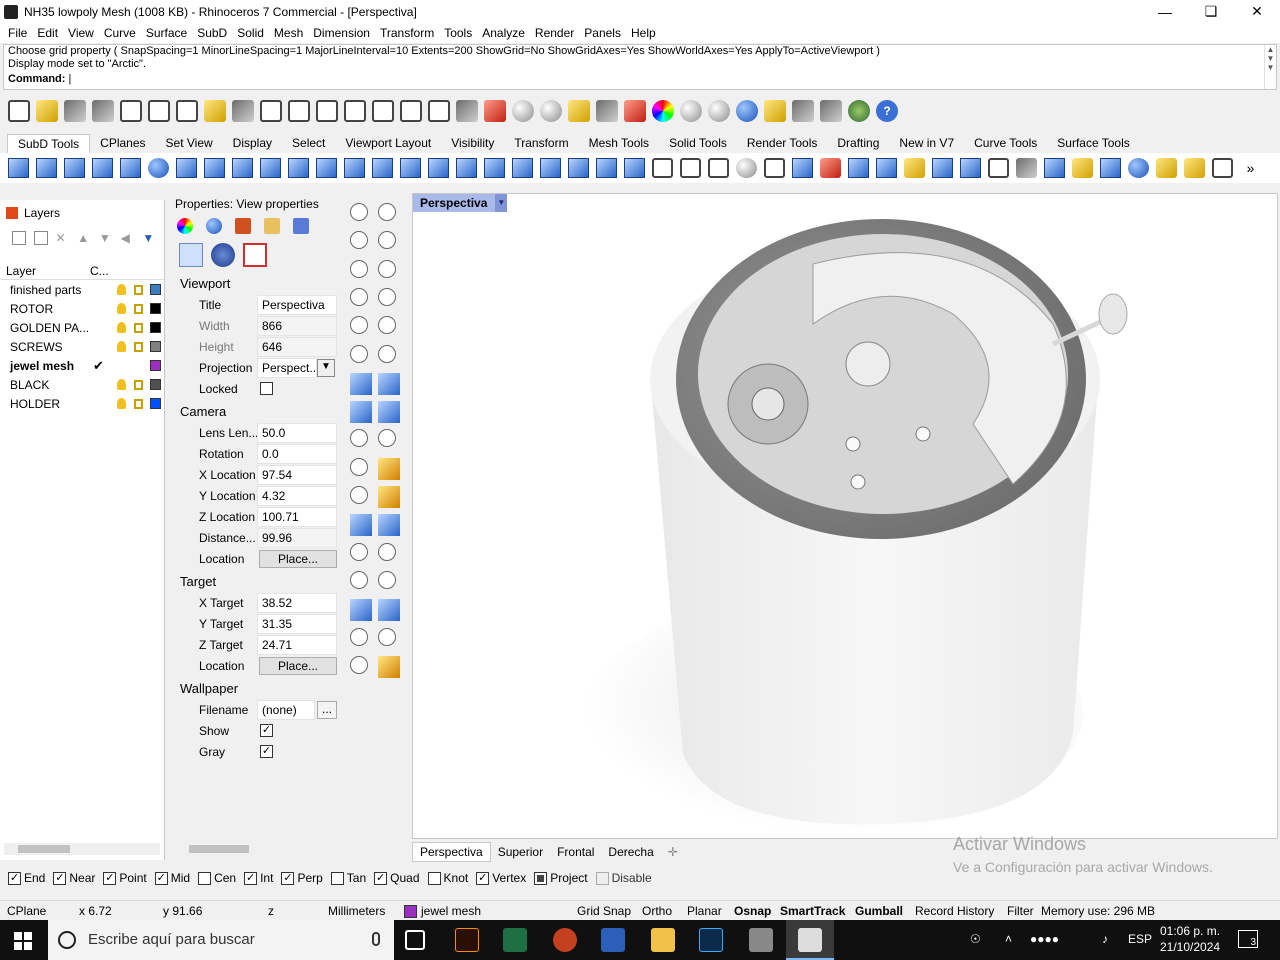 This screenshot has width=1280, height=960. Describe the element at coordinates (326, 168) in the screenshot. I see `subd-loft-icon` at that location.